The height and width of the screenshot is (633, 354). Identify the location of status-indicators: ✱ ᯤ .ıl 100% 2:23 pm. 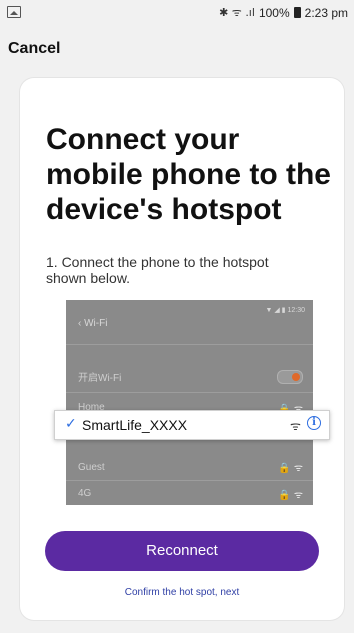
(283, 12).